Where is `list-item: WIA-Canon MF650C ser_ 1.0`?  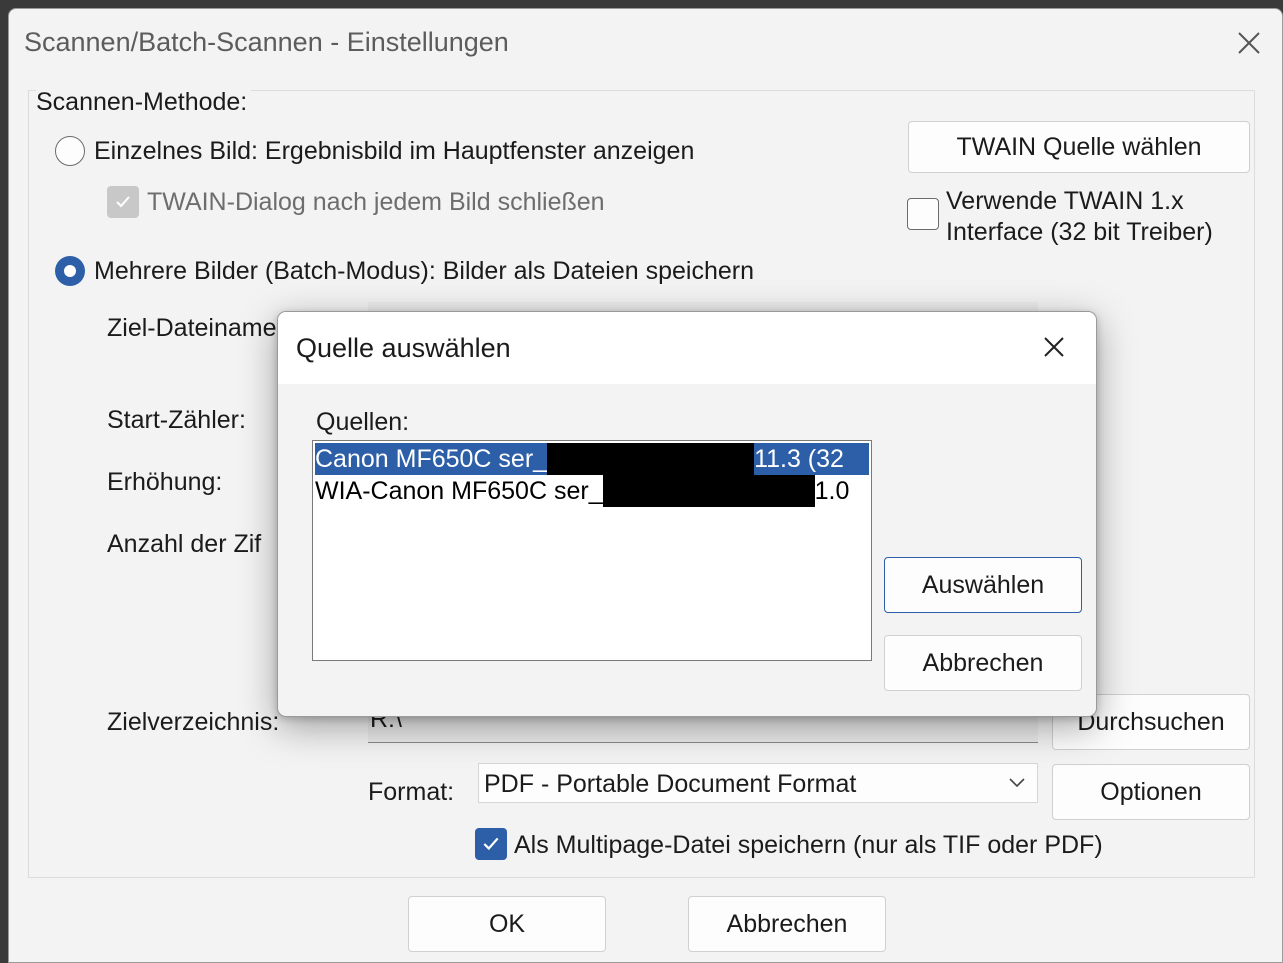
list-item: WIA-Canon MF650C ser_ 1.0 is located at coordinates (582, 491).